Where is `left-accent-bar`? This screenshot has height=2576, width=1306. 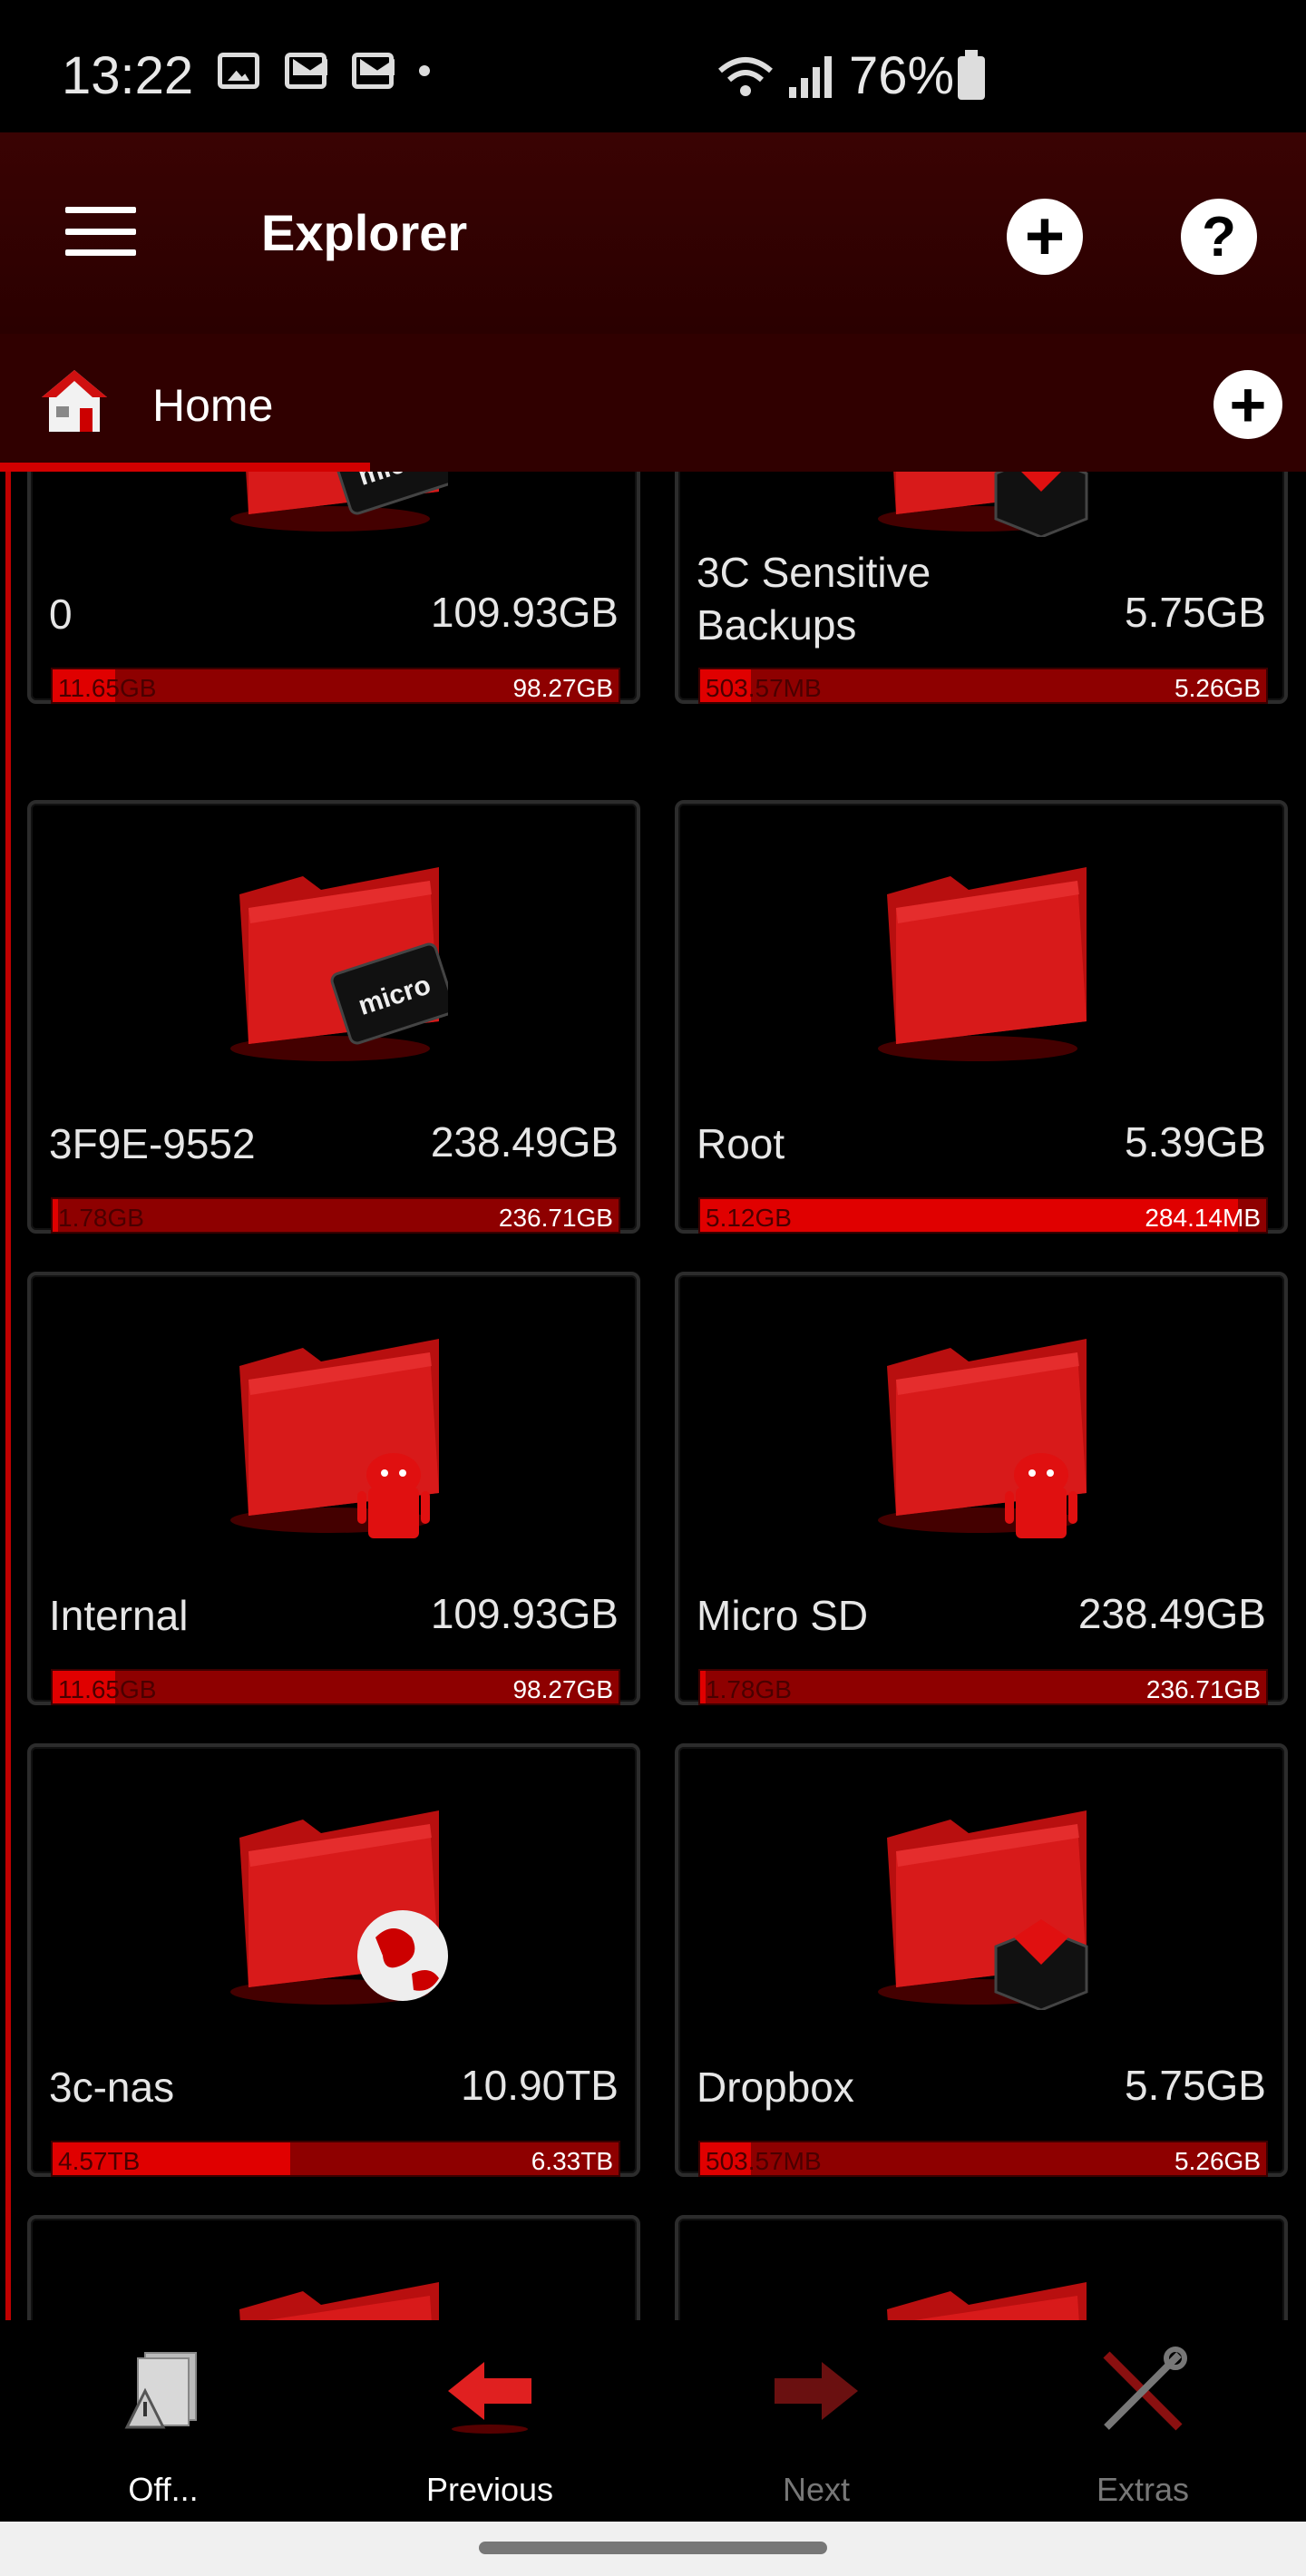
left-accent-bar is located at coordinates (8, 1396).